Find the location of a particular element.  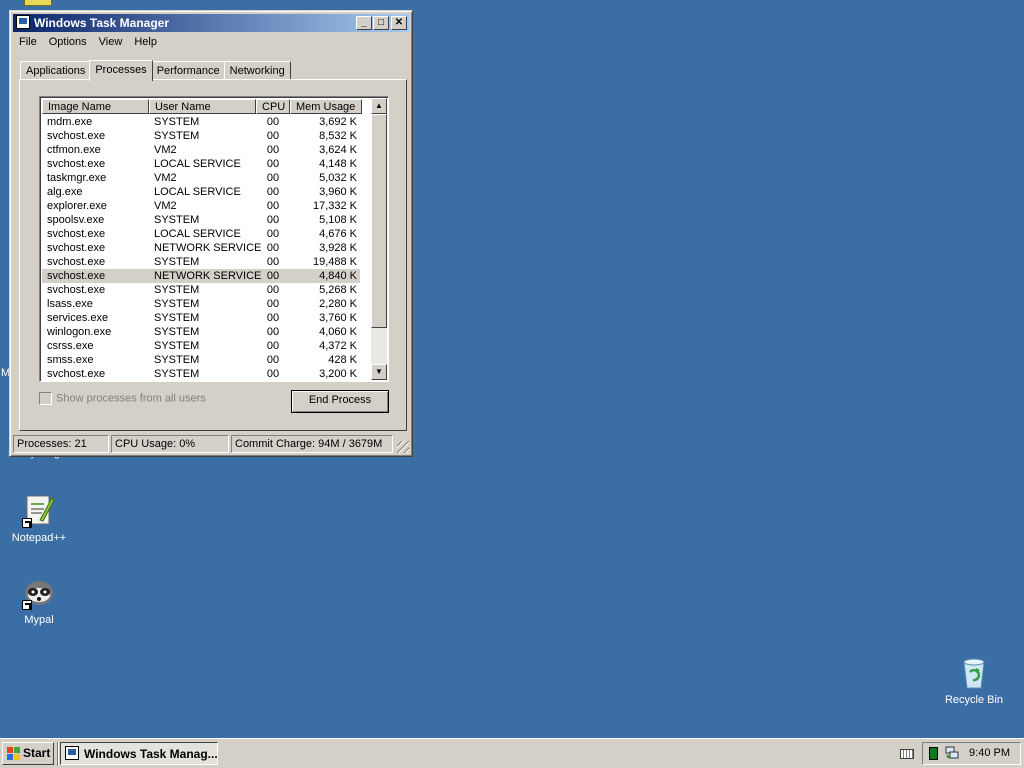

end-process-button: End Process is located at coordinates (340, 401).